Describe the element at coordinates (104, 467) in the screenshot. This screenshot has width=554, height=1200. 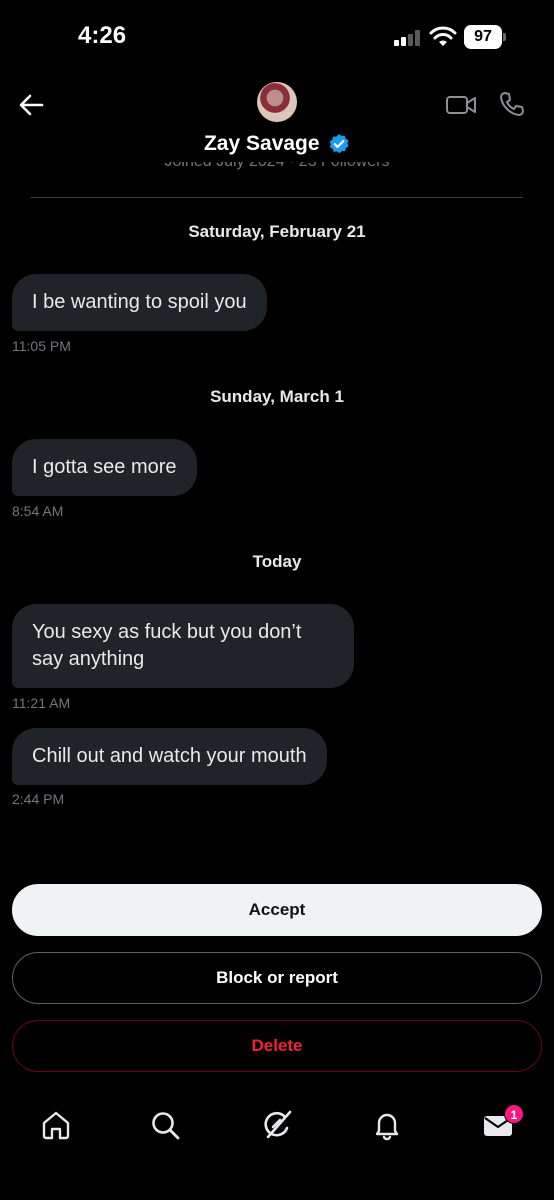
I see `message-bubble: I gotta see more` at that location.